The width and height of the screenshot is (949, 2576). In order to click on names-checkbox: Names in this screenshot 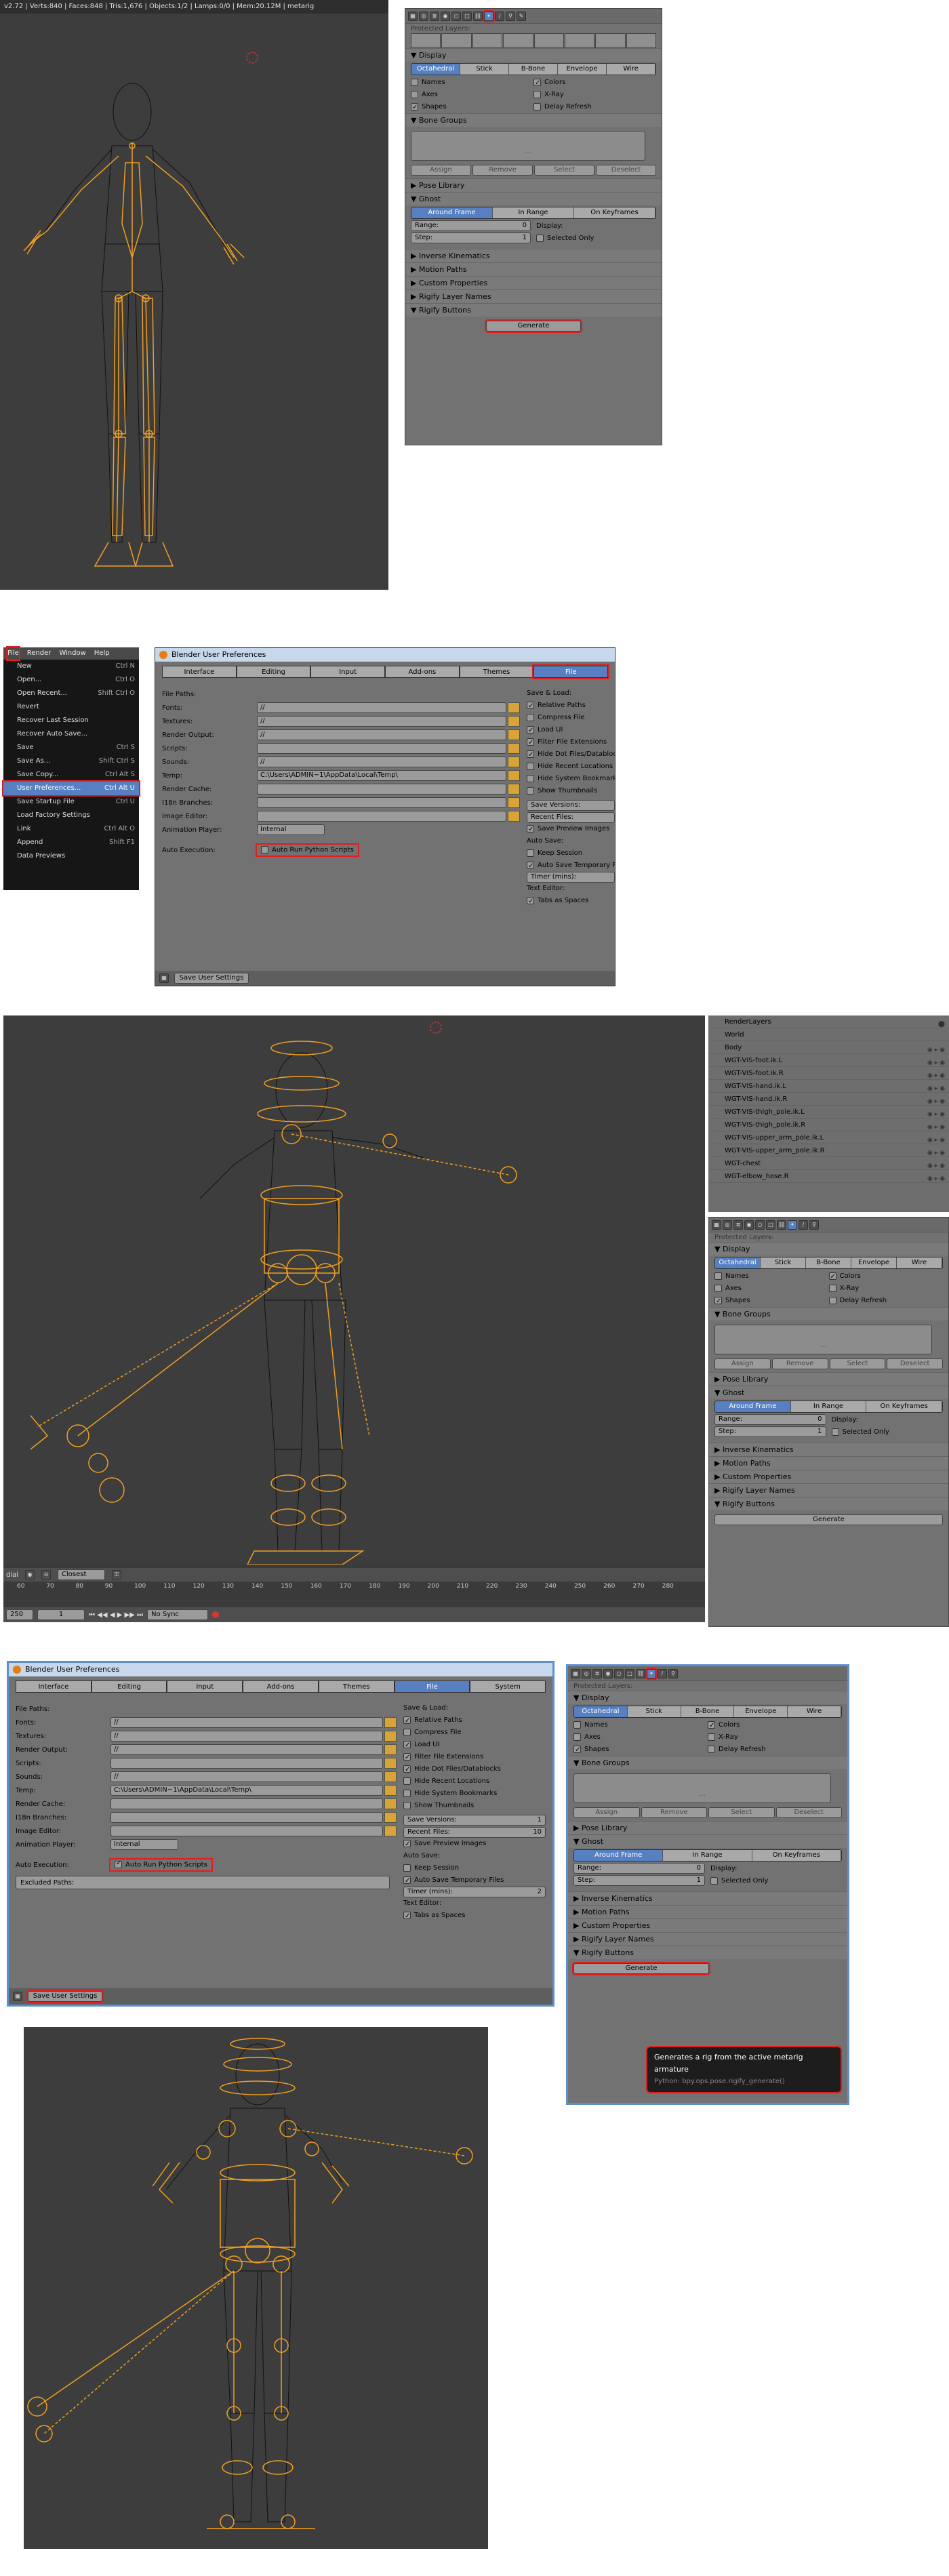, I will do `click(640, 1725)`.